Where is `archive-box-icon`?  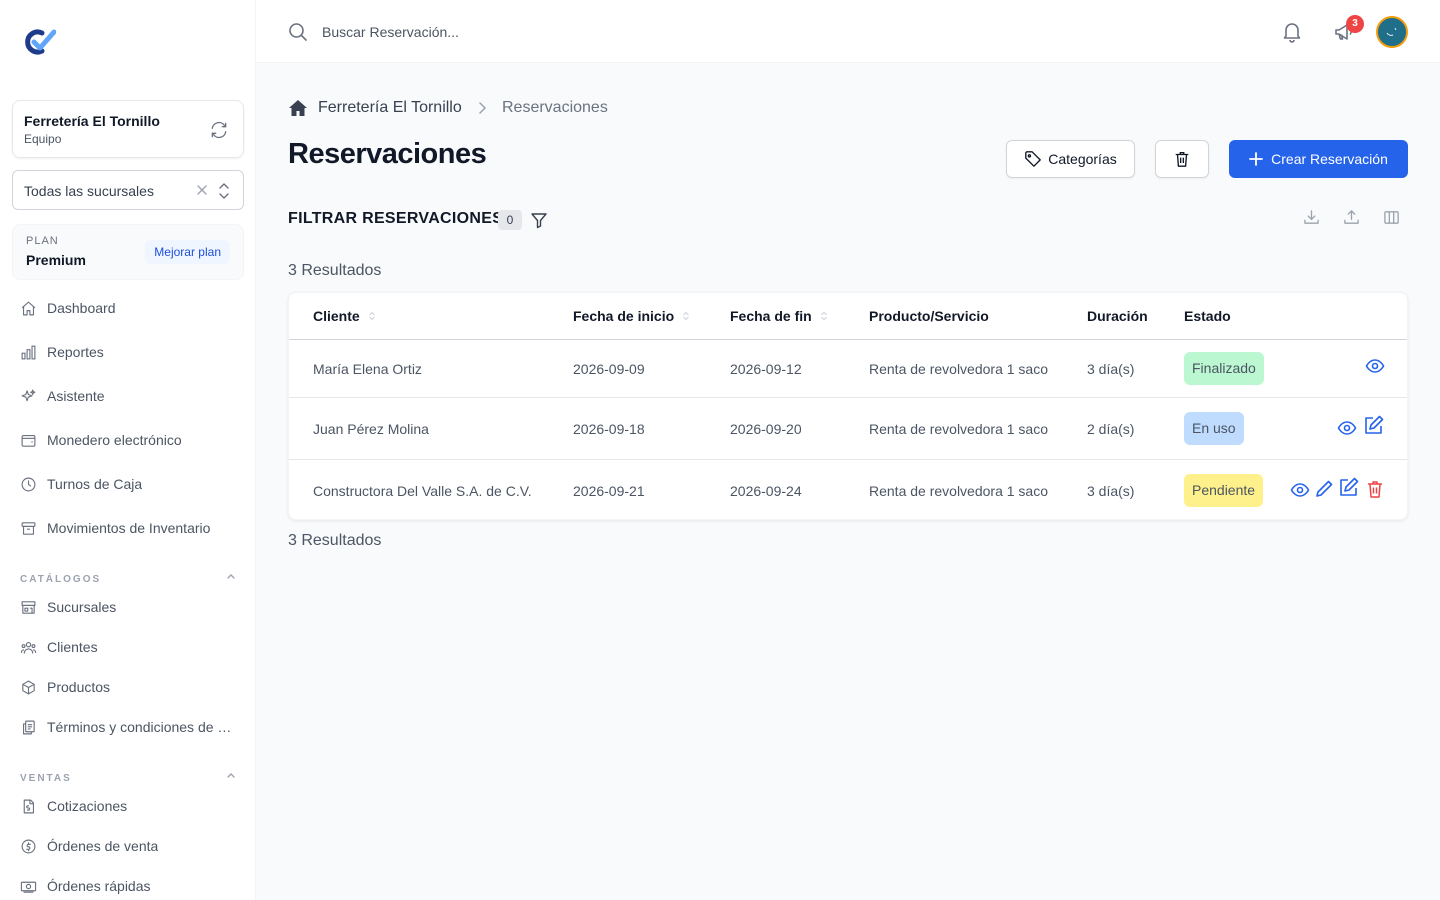
archive-box-icon is located at coordinates (28, 528).